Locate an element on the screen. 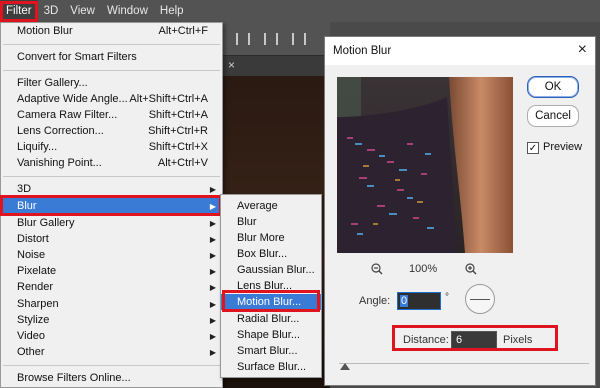 The image size is (600, 388). menu-item-blur: Blur ▶ is located at coordinates (111, 206).